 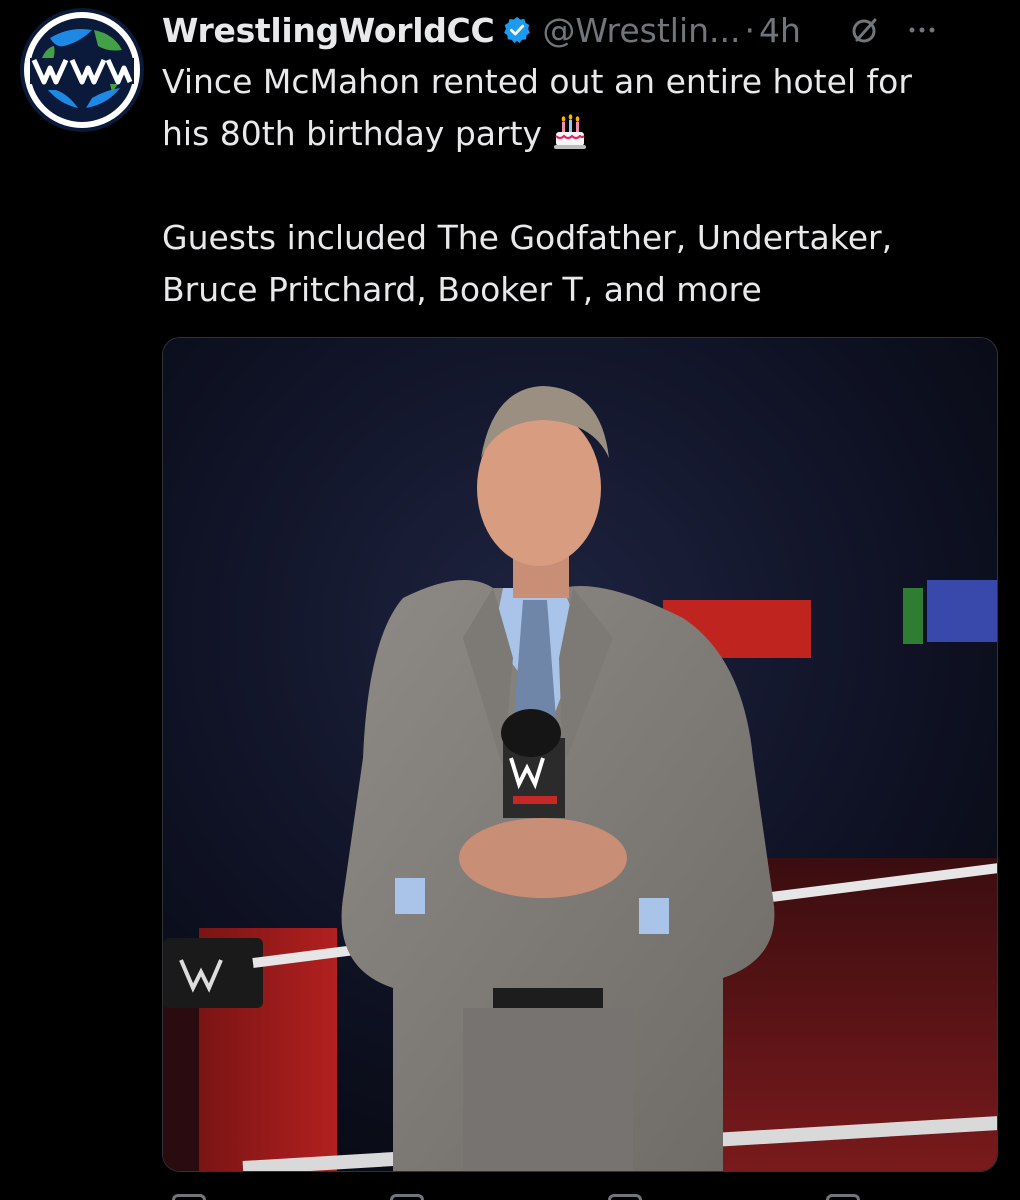 What do you see at coordinates (462, 289) in the screenshot?
I see `tweet-text-line: Bruce Pritchard, Booker T, and more` at bounding box center [462, 289].